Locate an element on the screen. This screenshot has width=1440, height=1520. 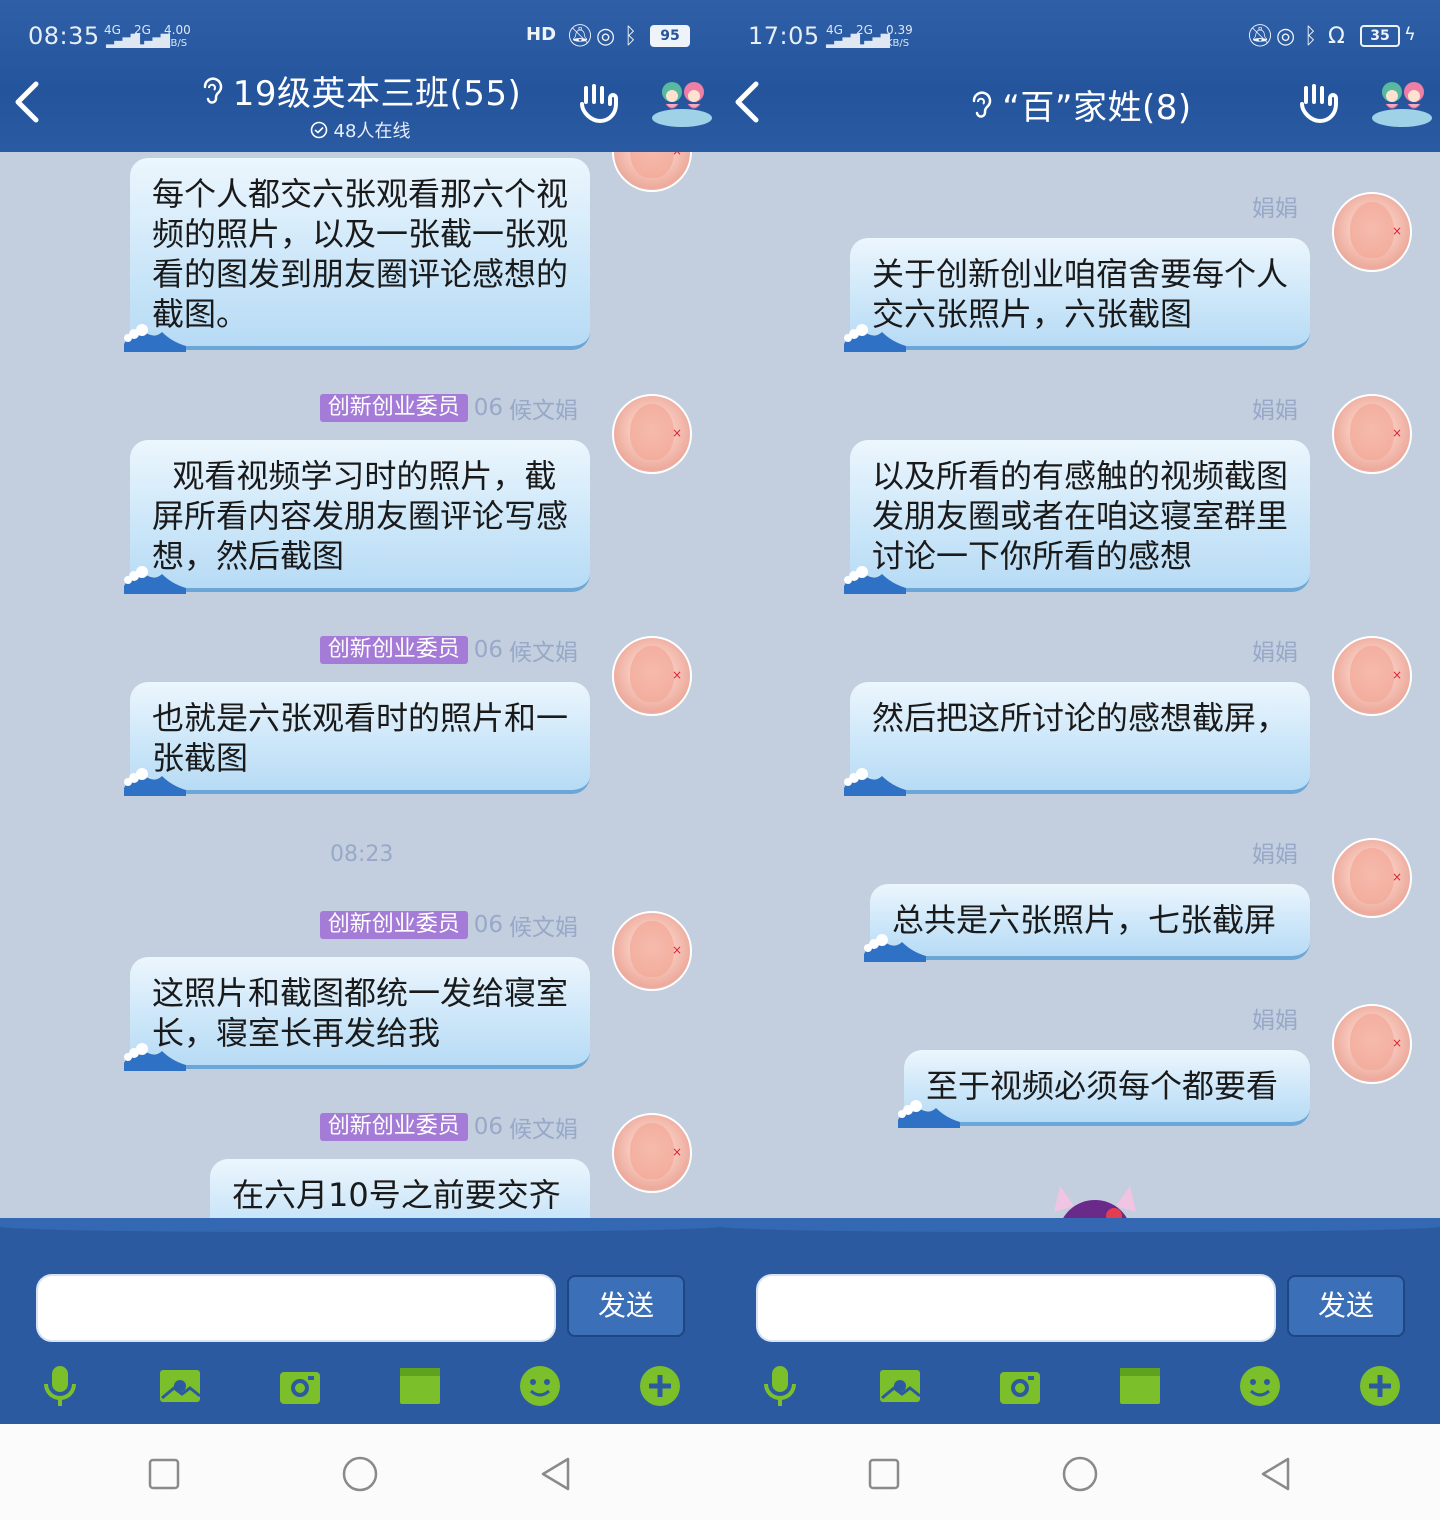
mute-bell-icon: 🔕︎ is located at coordinates (1260, 36).